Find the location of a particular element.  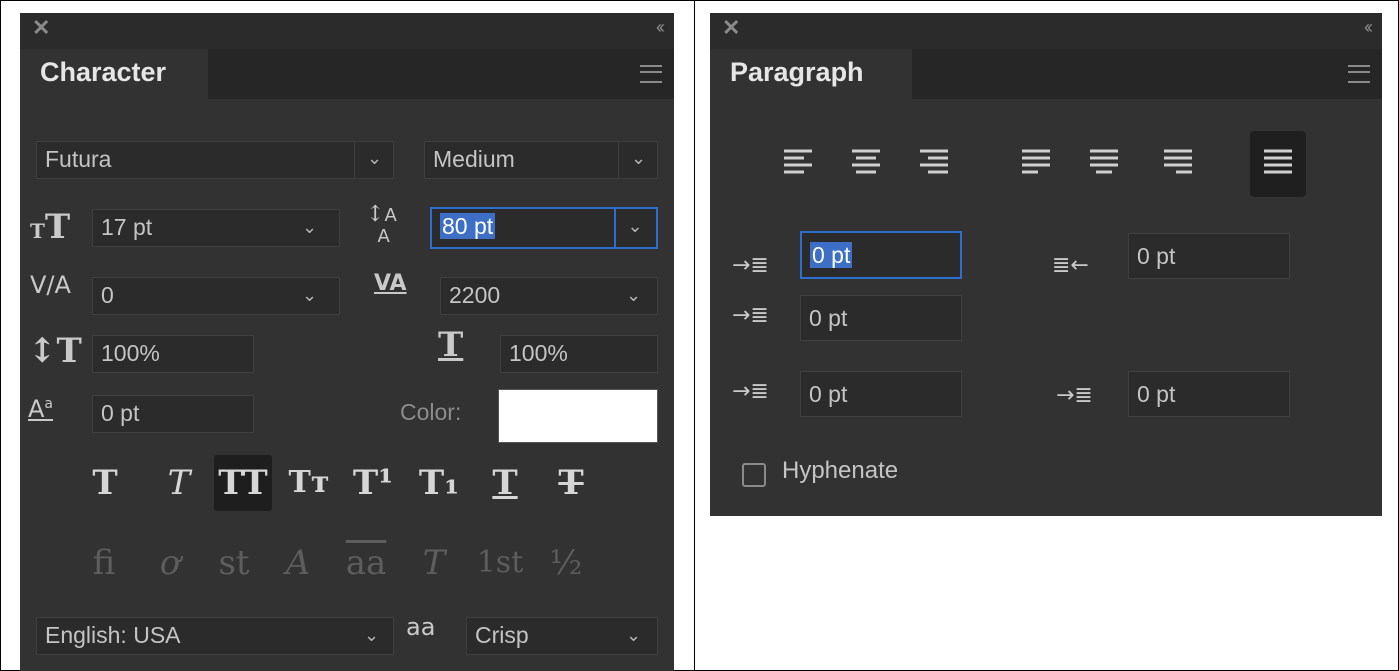

old-style-button: ơ is located at coordinates (170, 563).